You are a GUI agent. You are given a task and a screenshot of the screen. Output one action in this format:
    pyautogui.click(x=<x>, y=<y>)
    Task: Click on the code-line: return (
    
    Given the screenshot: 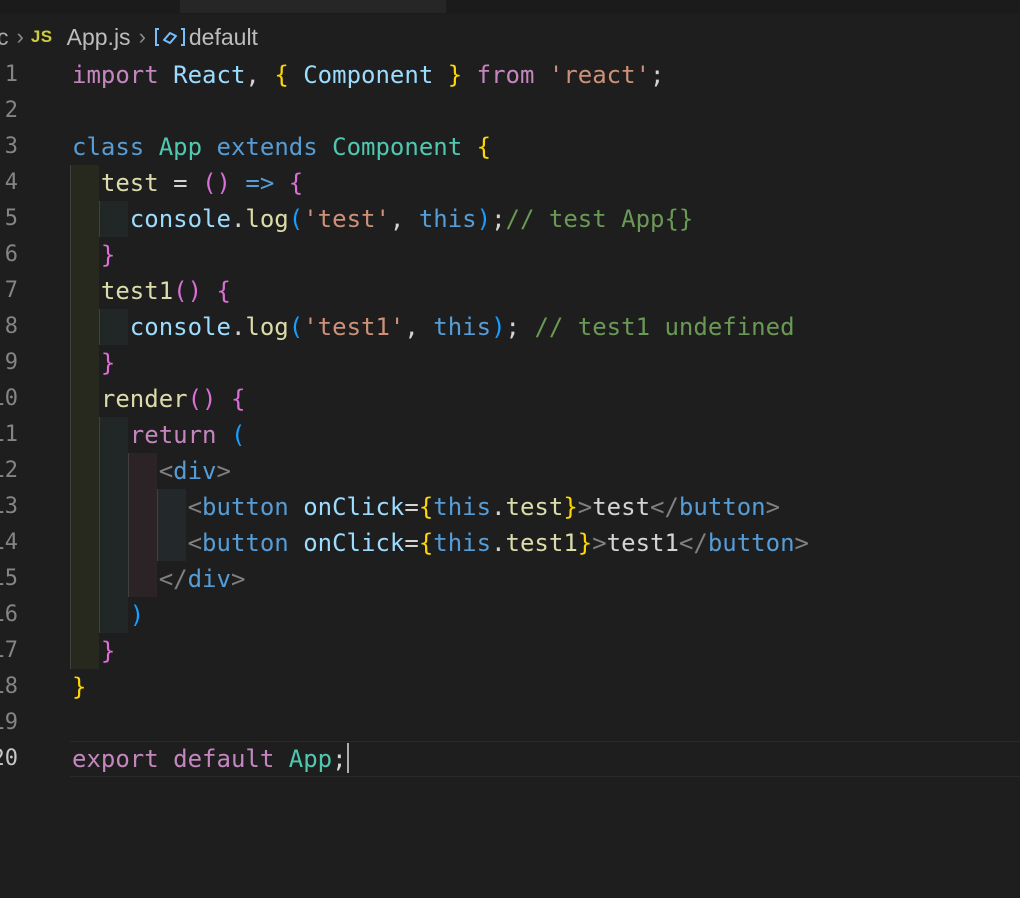 What is the action you would take?
    pyautogui.click(x=546, y=435)
    